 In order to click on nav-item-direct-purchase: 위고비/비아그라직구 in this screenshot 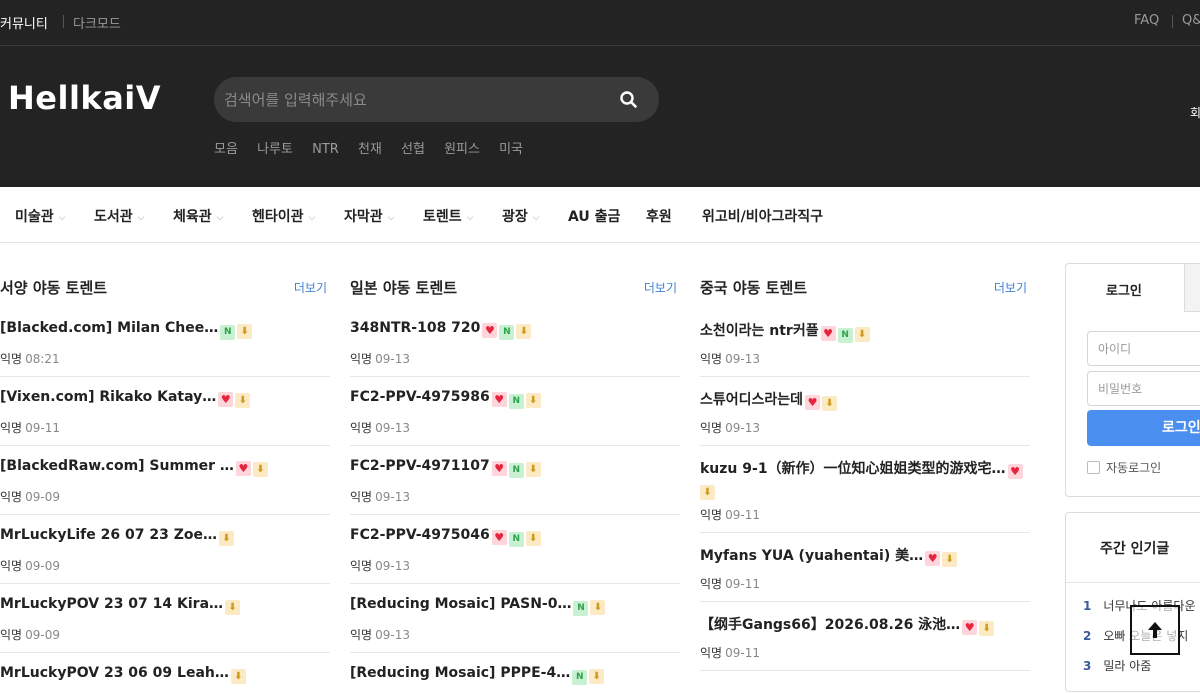, I will do `click(762, 216)`.